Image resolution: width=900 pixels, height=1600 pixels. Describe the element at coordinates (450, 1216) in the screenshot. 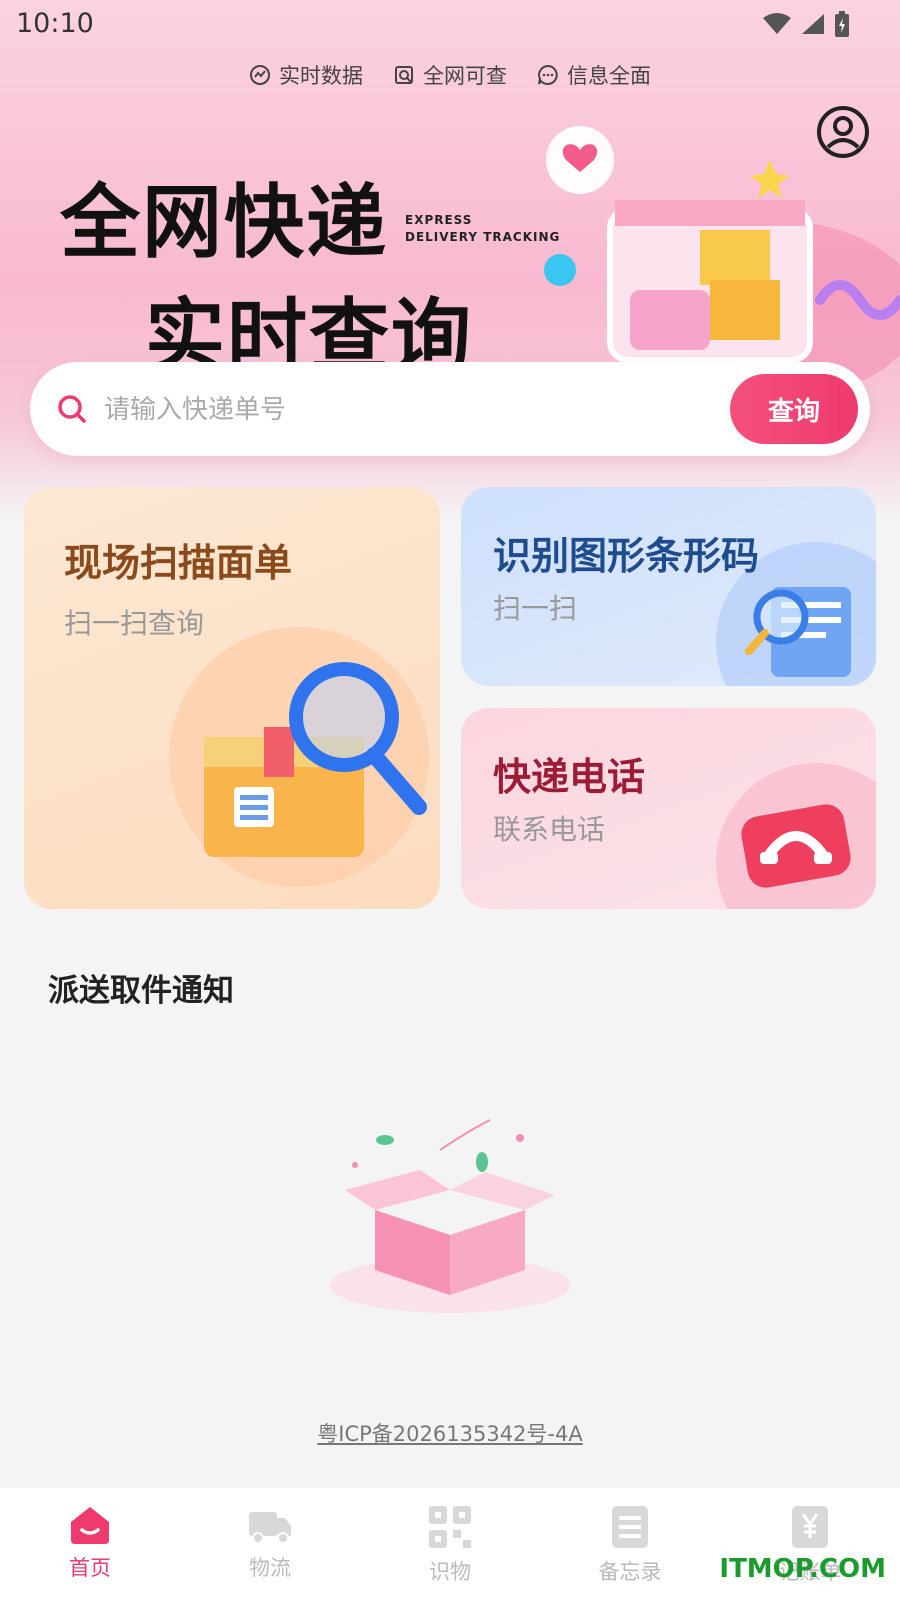

I see `empty-box-icon` at that location.